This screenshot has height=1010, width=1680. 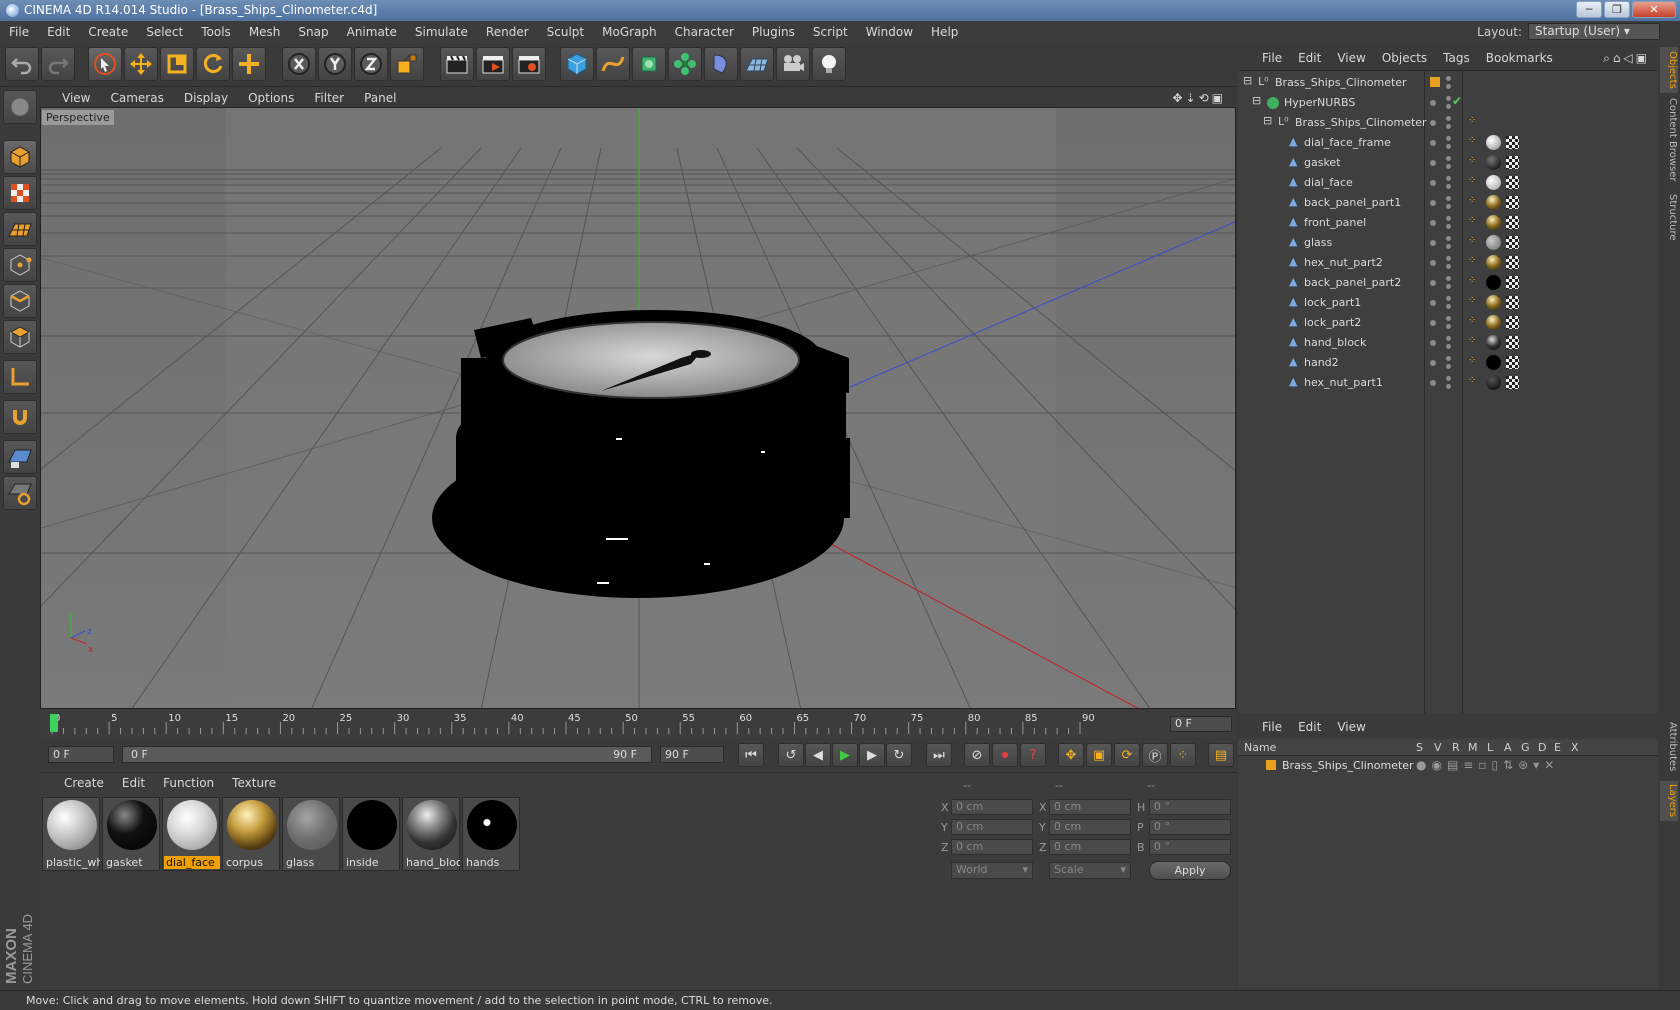 I want to click on tab-objects: Objects, so click(x=1669, y=70).